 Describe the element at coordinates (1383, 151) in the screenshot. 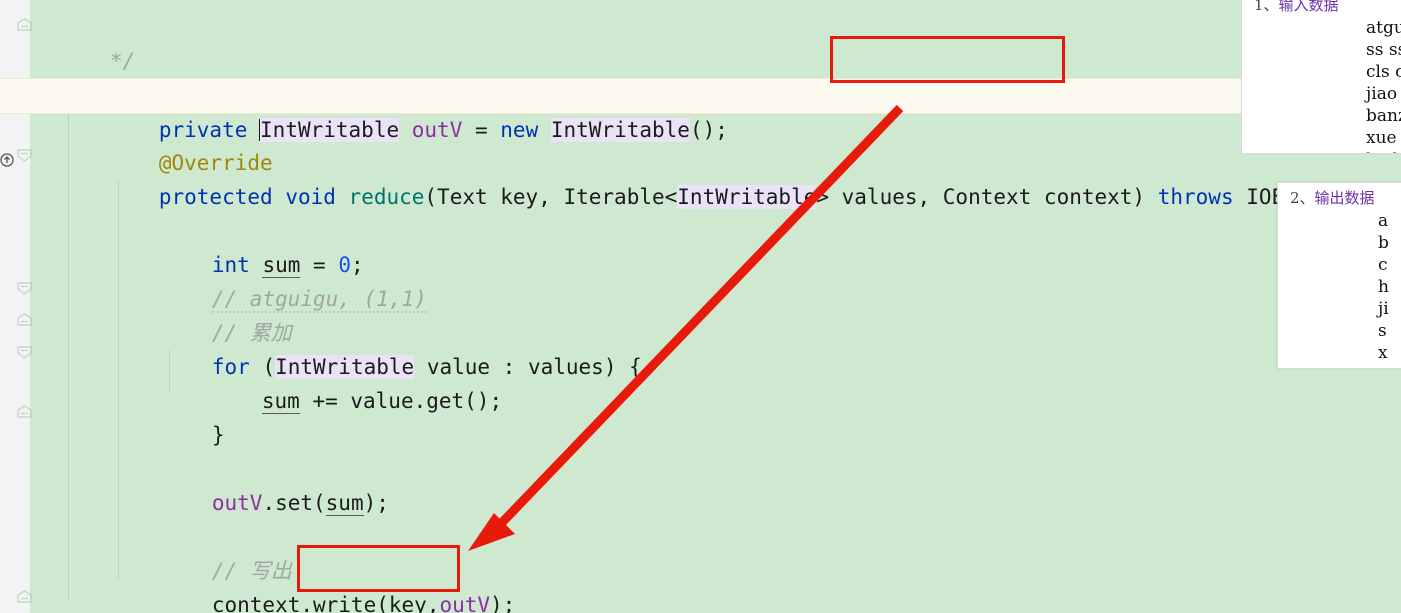

I see `list-item: hado` at that location.